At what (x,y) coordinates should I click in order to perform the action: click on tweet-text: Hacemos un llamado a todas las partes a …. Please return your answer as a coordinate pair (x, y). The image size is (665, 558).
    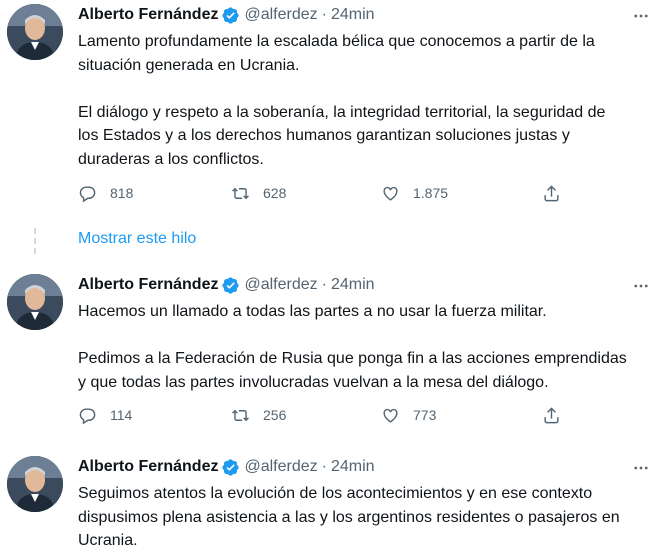
    Looking at the image, I should click on (365, 347).